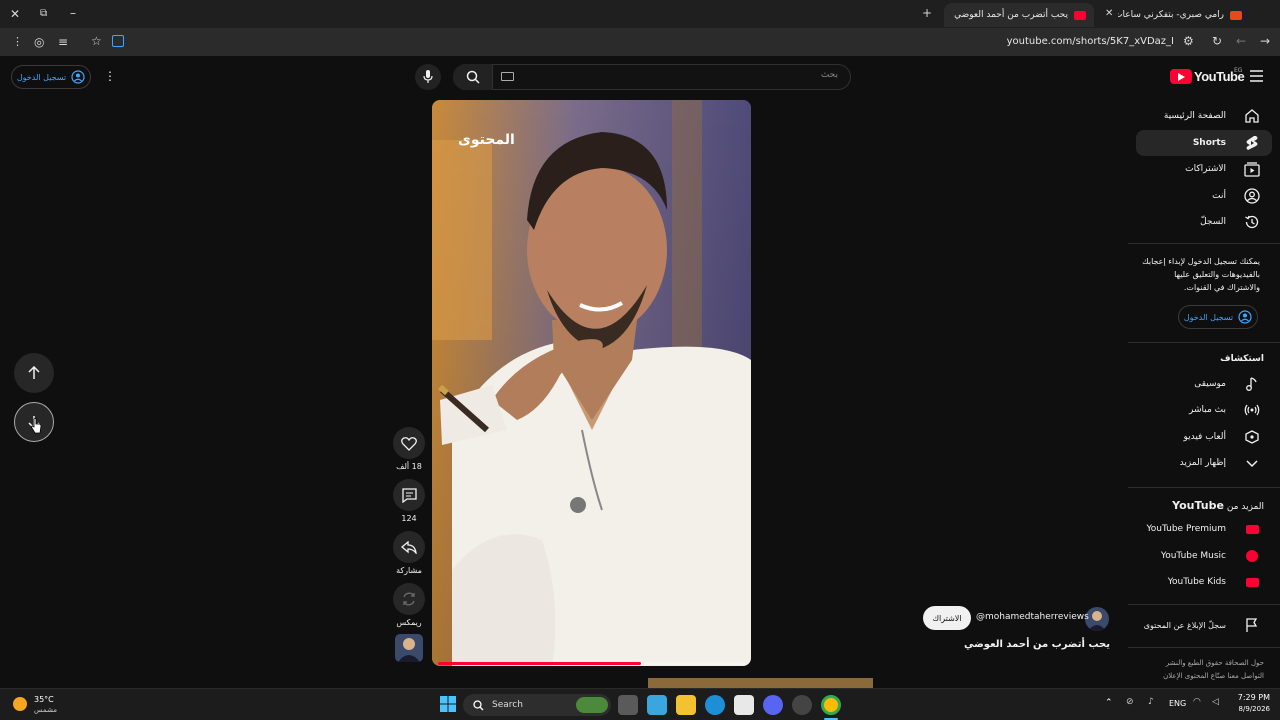 Image resolution: width=1280 pixels, height=720 pixels. I want to click on voice-search-button, so click(428, 77).